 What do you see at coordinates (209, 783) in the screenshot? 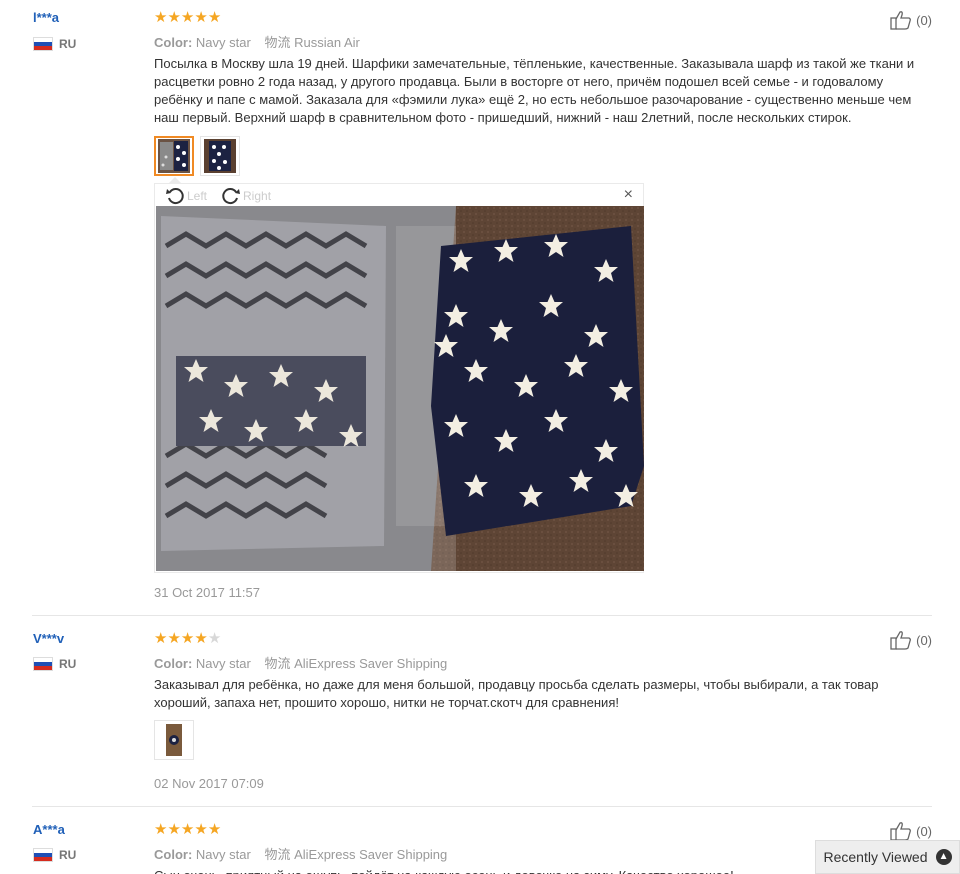
I see `review-date: 02 Nov 2017 07:09` at bounding box center [209, 783].